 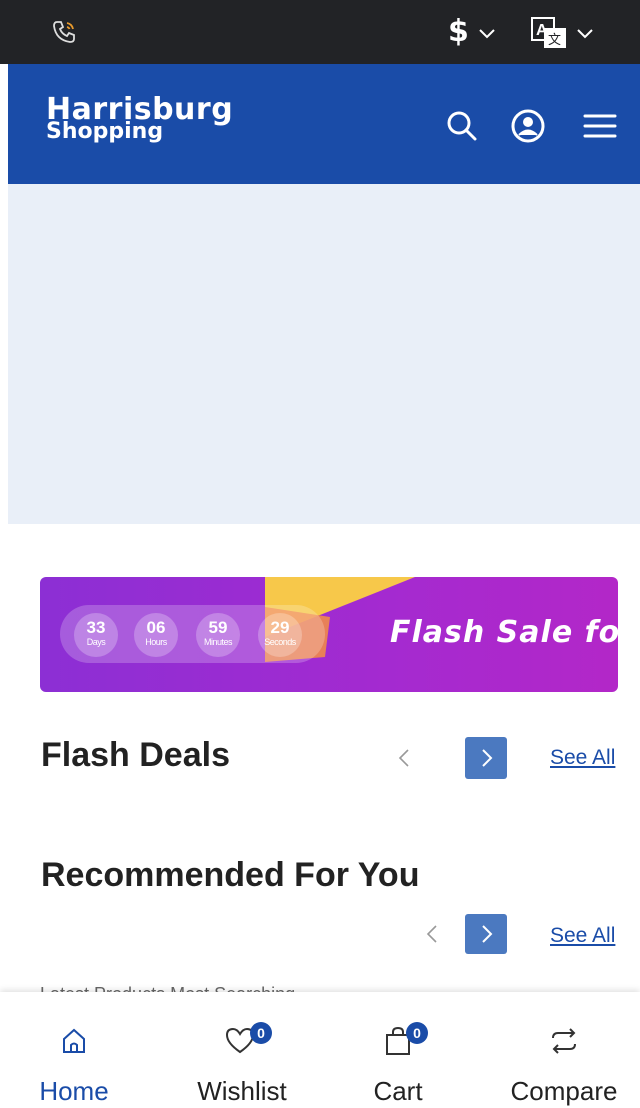 I want to click on account-icon, so click(x=528, y=126).